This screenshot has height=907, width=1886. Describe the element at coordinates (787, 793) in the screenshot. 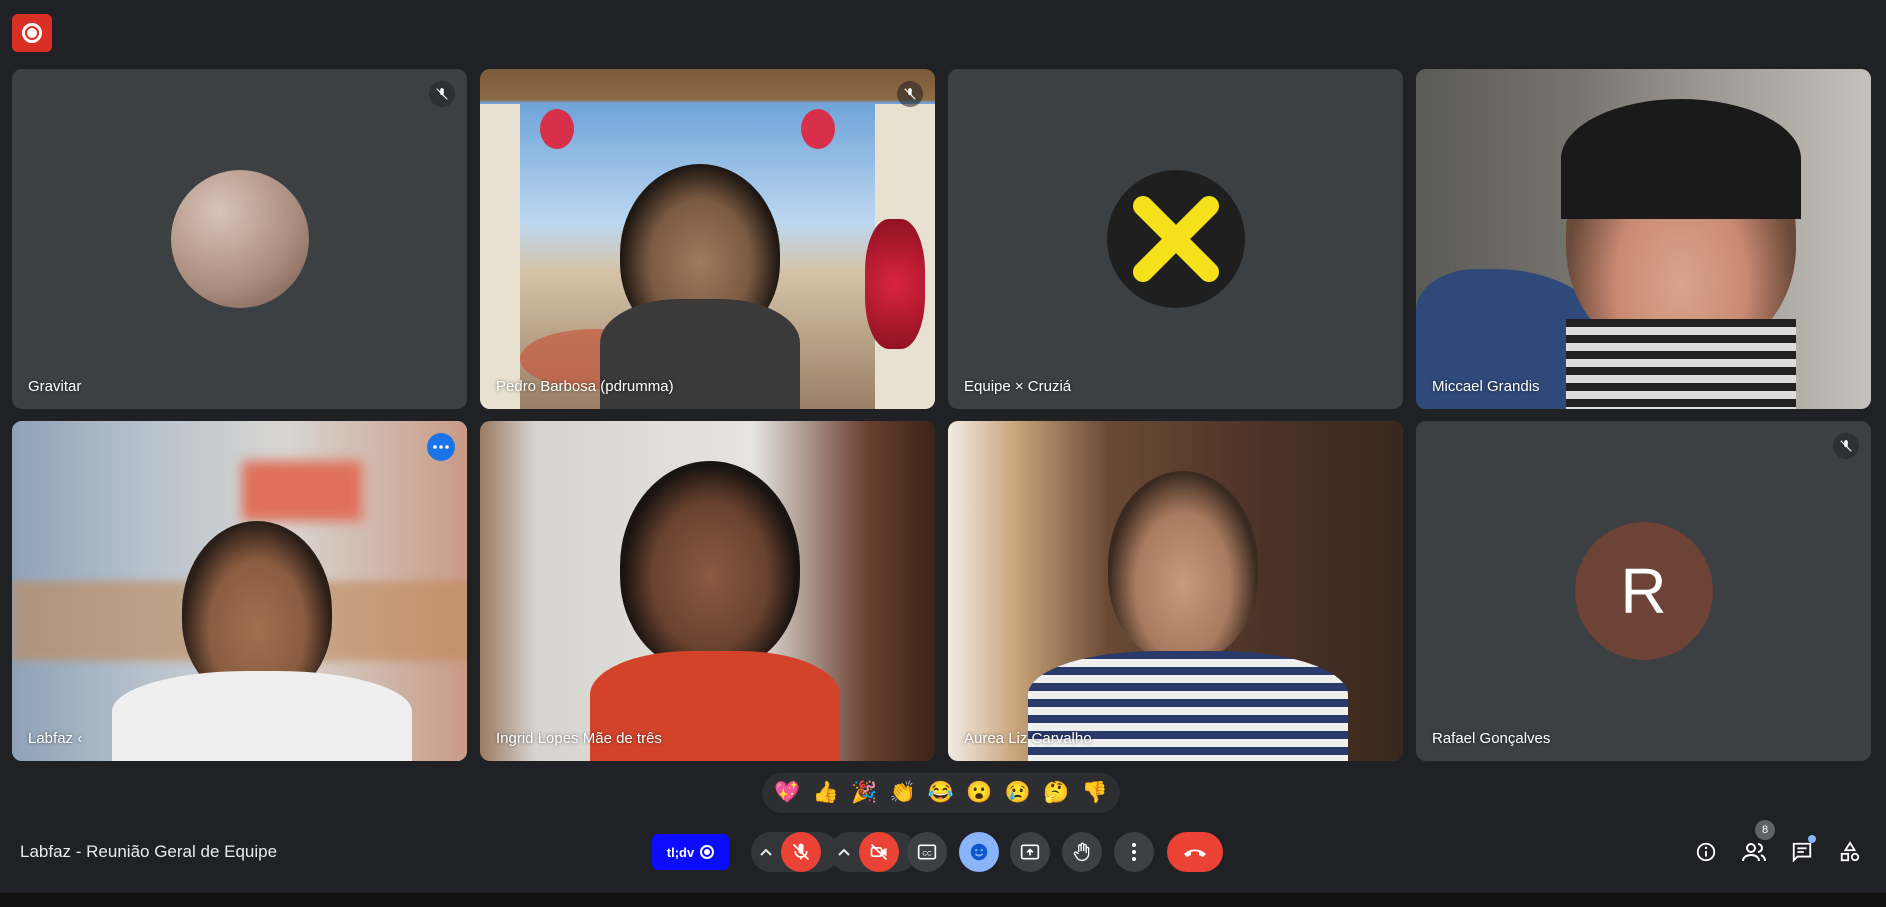

I see `reaction-heart: 💖` at that location.